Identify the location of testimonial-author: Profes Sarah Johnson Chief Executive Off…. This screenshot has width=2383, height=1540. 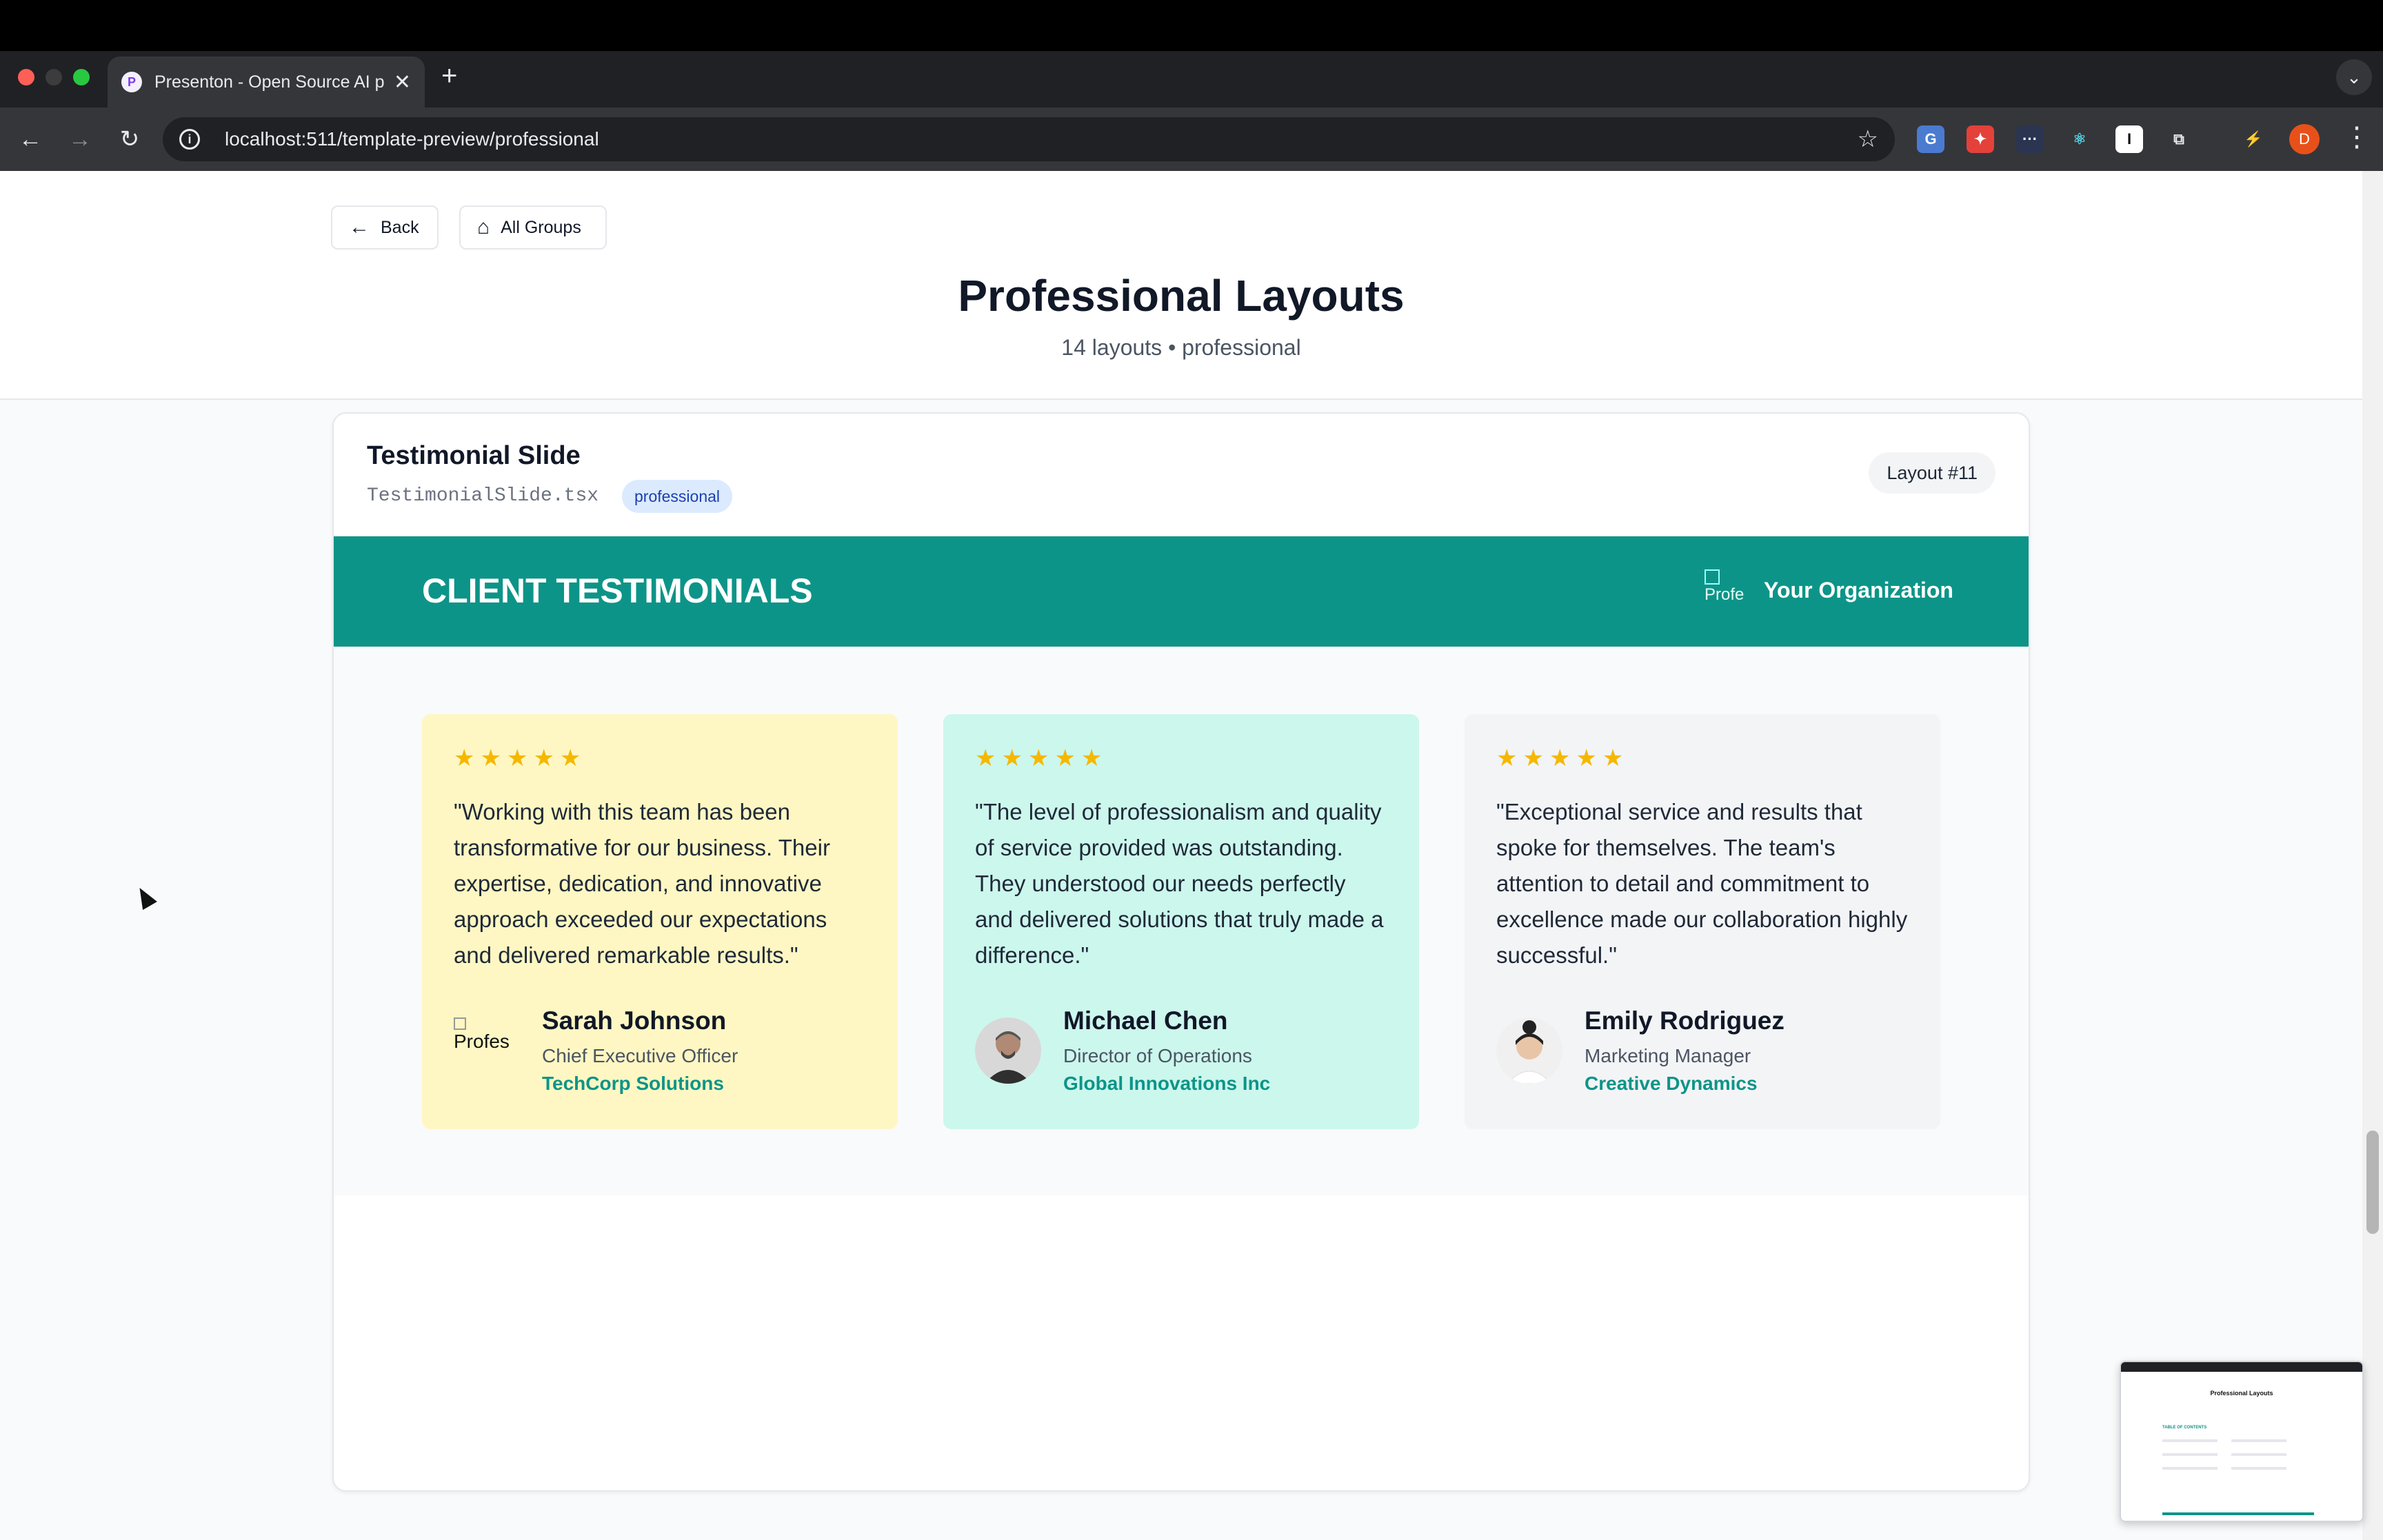
(660, 1055).